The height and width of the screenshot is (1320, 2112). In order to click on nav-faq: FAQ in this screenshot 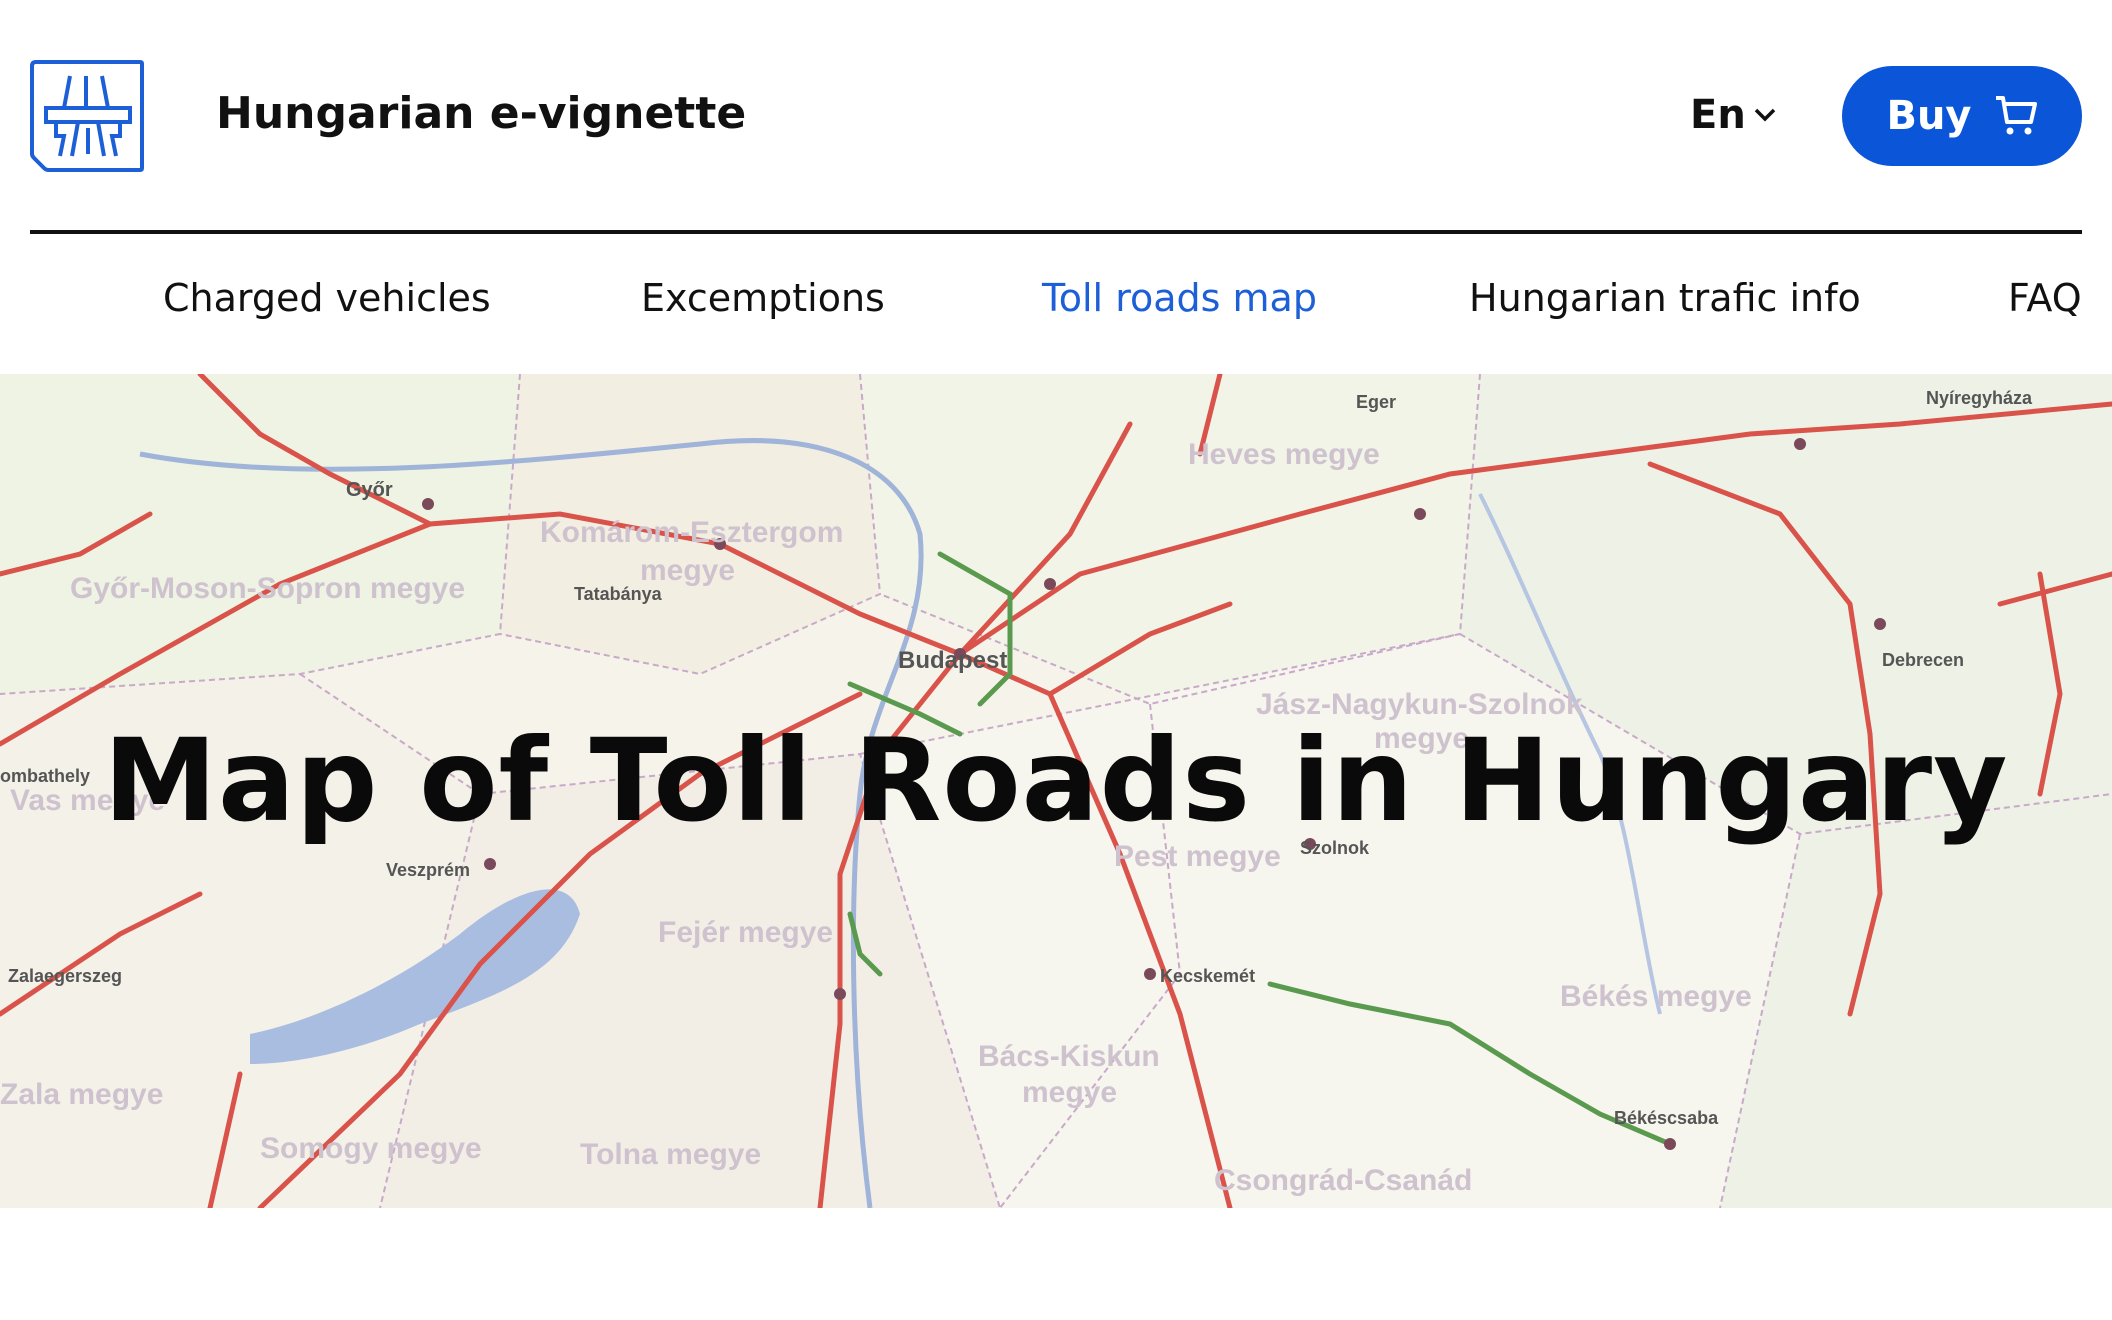, I will do `click(2045, 298)`.